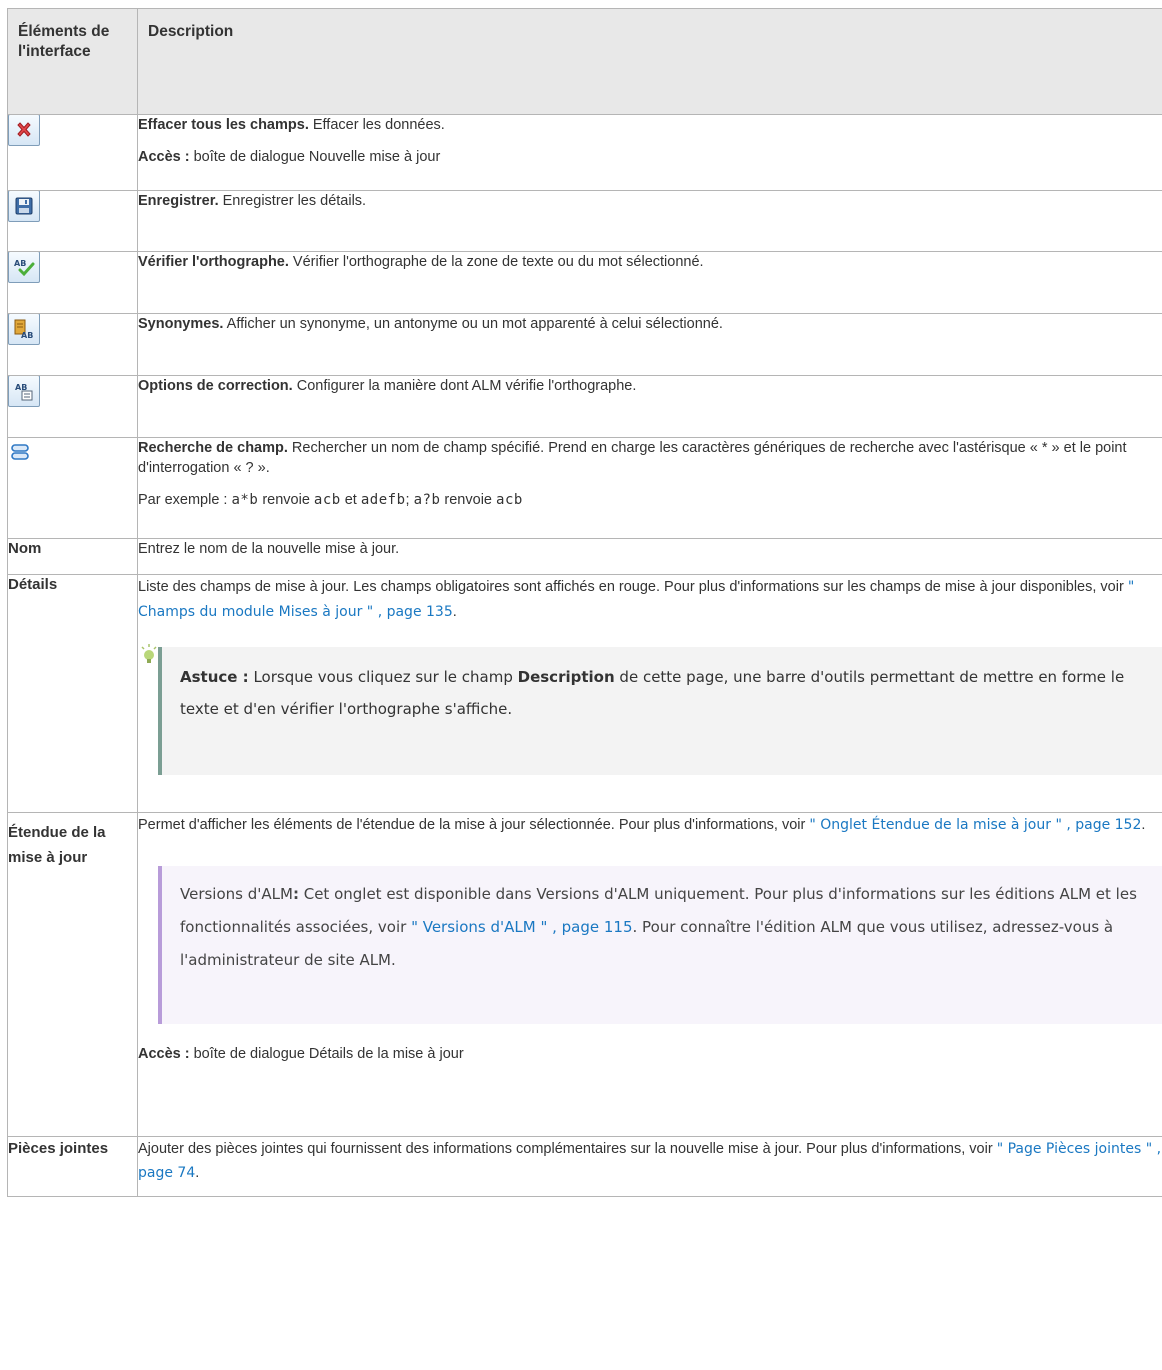 The image size is (1162, 1370). What do you see at coordinates (25, 548) in the screenshot?
I see `row-label: Nom` at bounding box center [25, 548].